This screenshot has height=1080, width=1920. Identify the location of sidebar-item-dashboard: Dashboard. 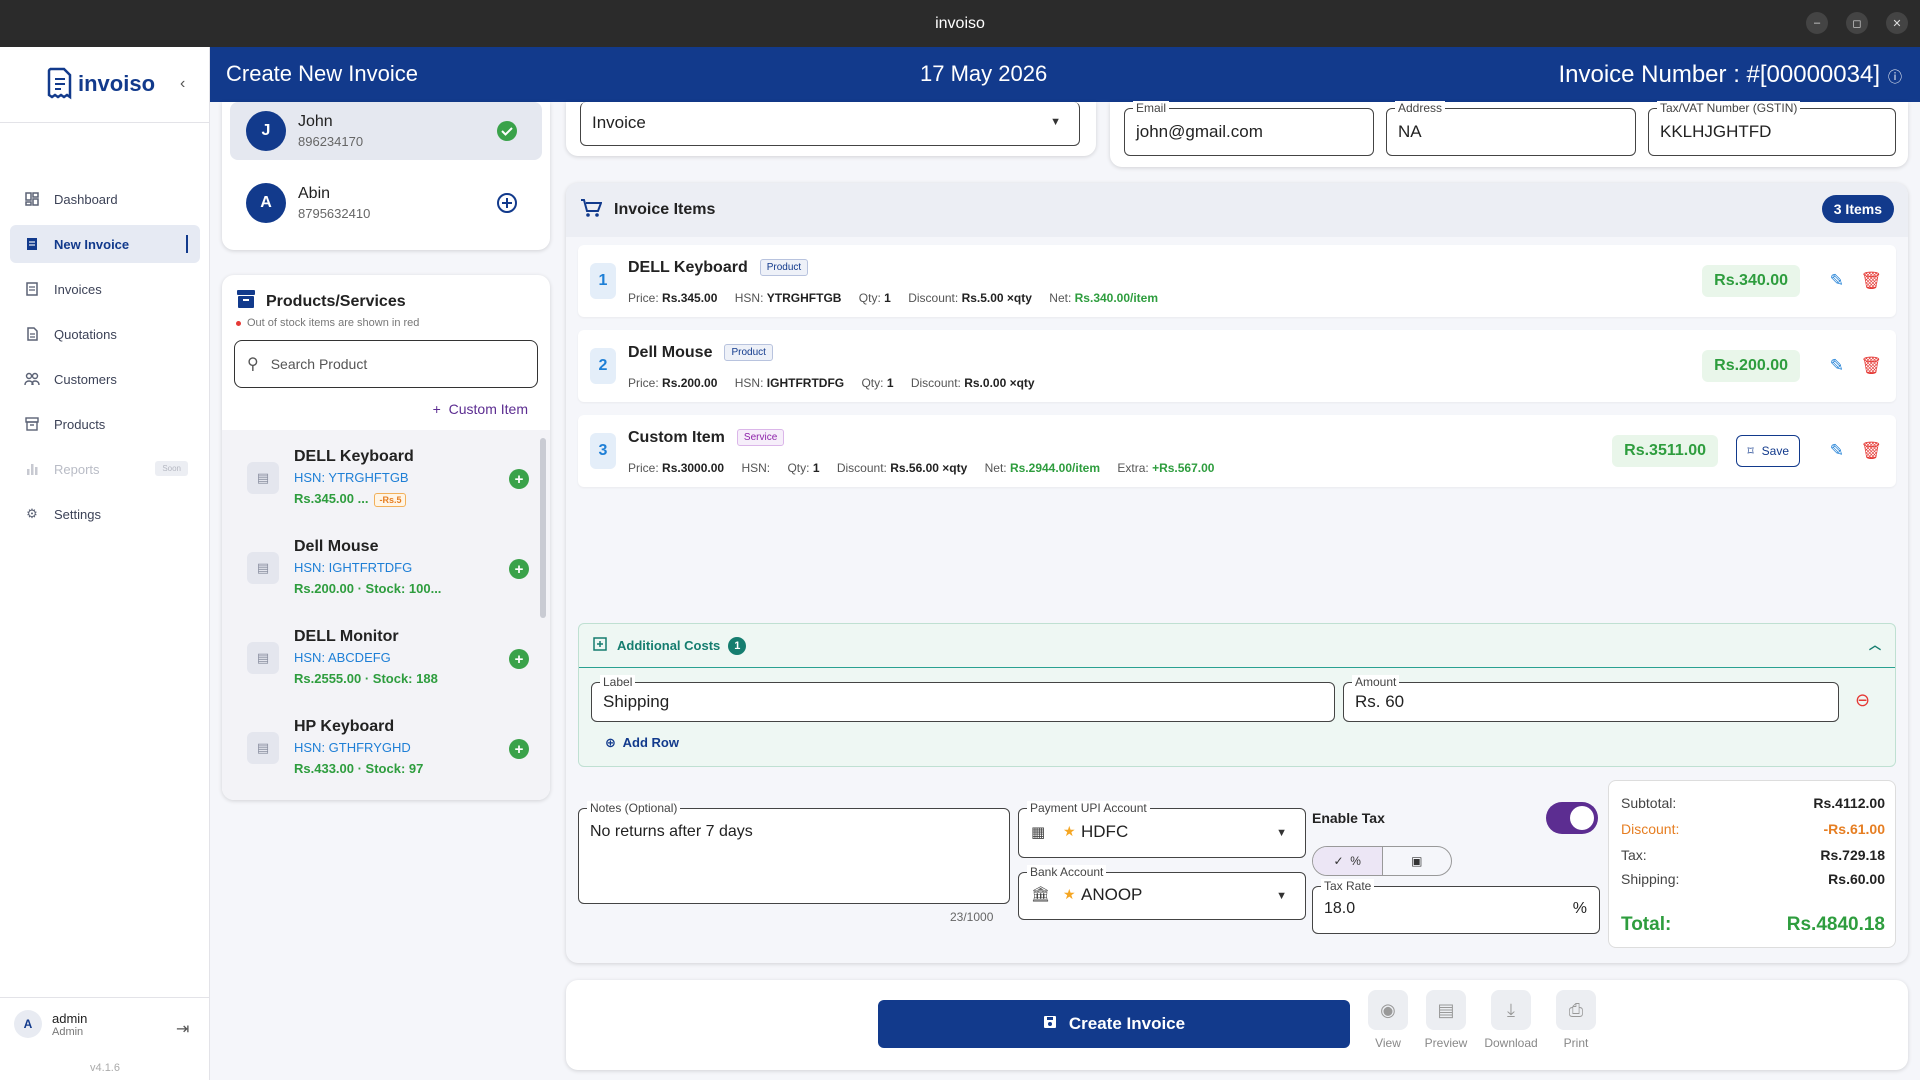
(105, 199).